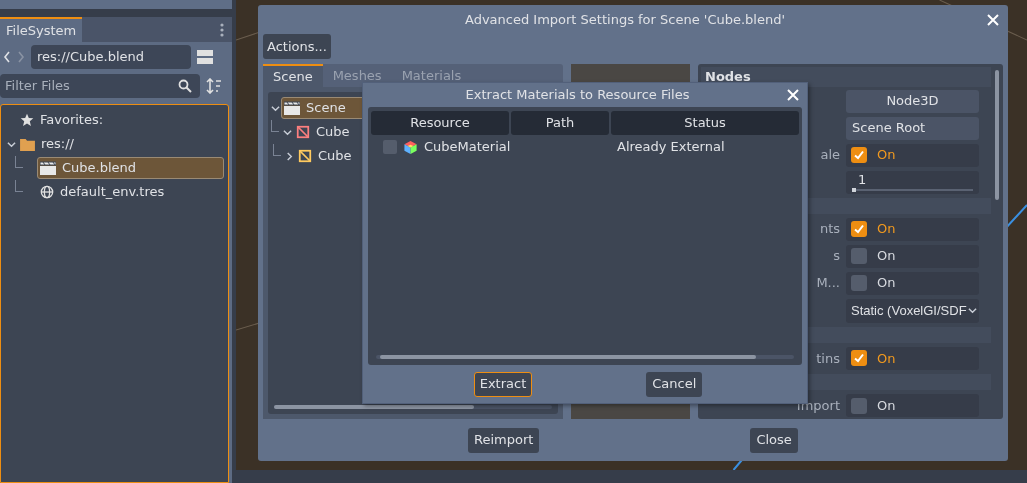 The image size is (1027, 483). What do you see at coordinates (625, 19) in the screenshot?
I see `window-title: Advanced Import Settings for Scene 'Cube.blend'` at bounding box center [625, 19].